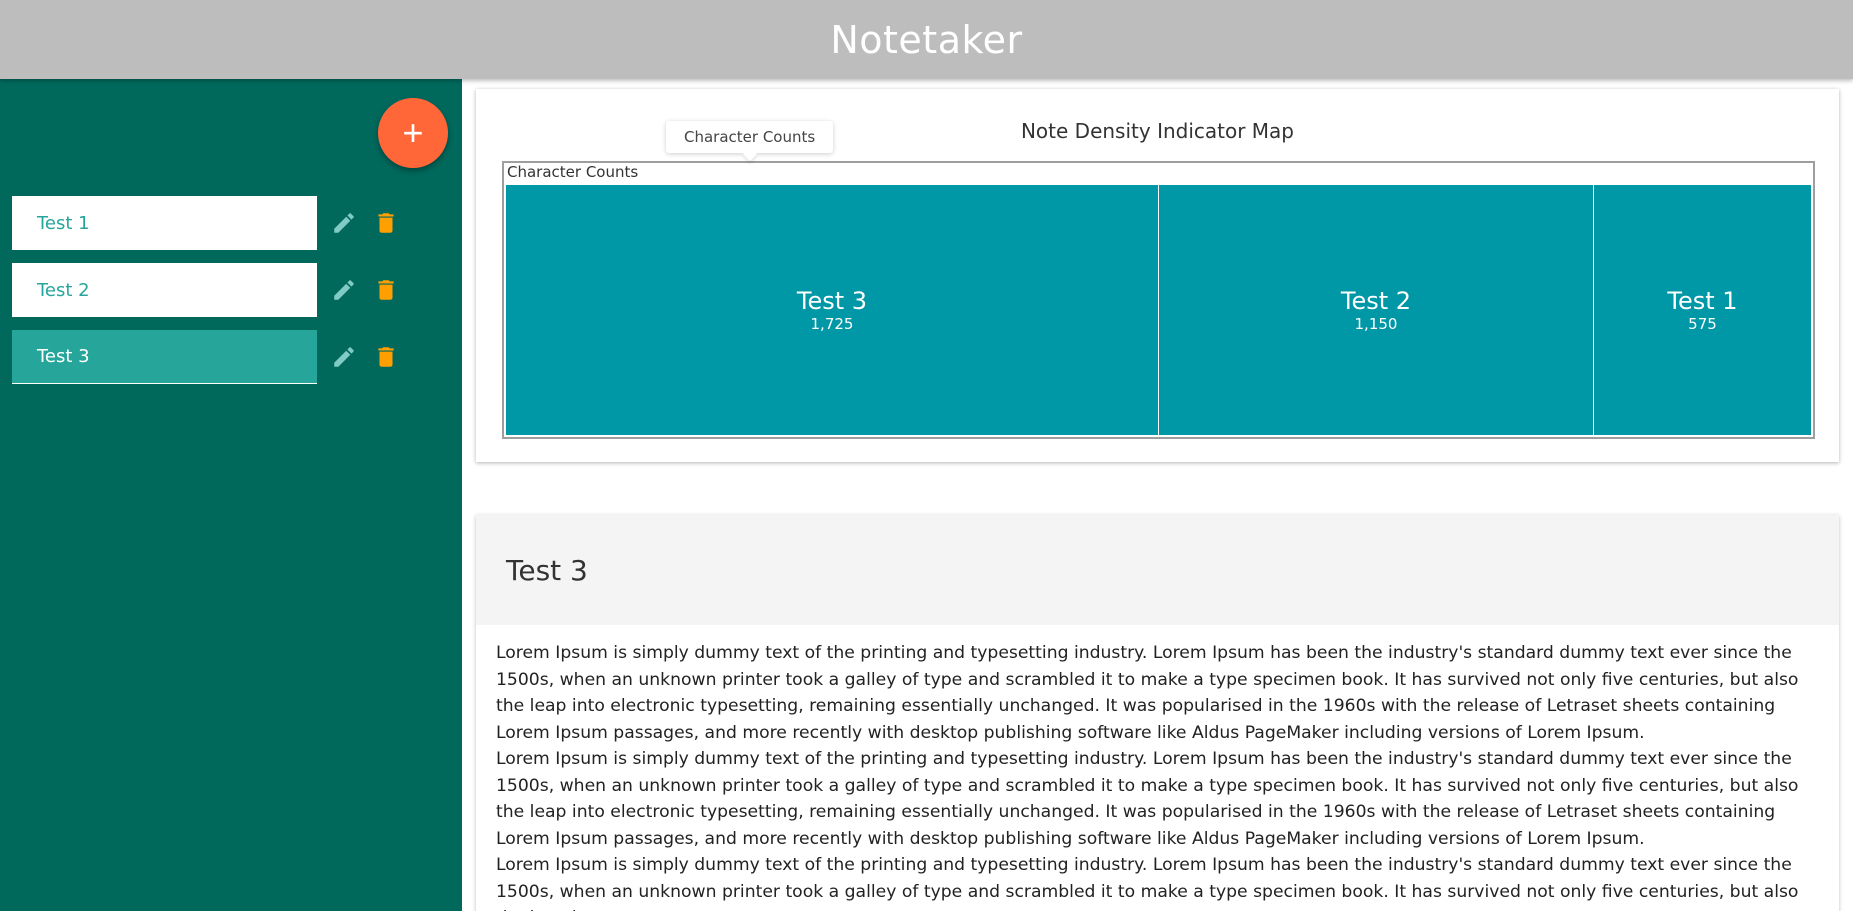 The height and width of the screenshot is (911, 1853). What do you see at coordinates (1376, 301) in the screenshot?
I see `treemap-cell-label: Test 2` at bounding box center [1376, 301].